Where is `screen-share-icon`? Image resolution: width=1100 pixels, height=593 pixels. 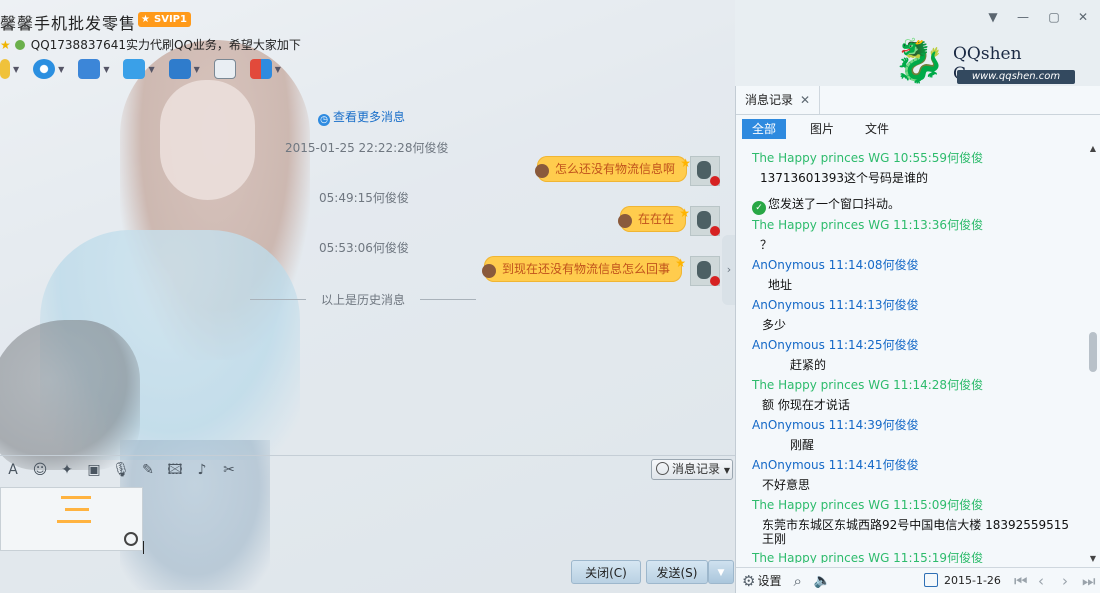 screen-share-icon is located at coordinates (179, 69).